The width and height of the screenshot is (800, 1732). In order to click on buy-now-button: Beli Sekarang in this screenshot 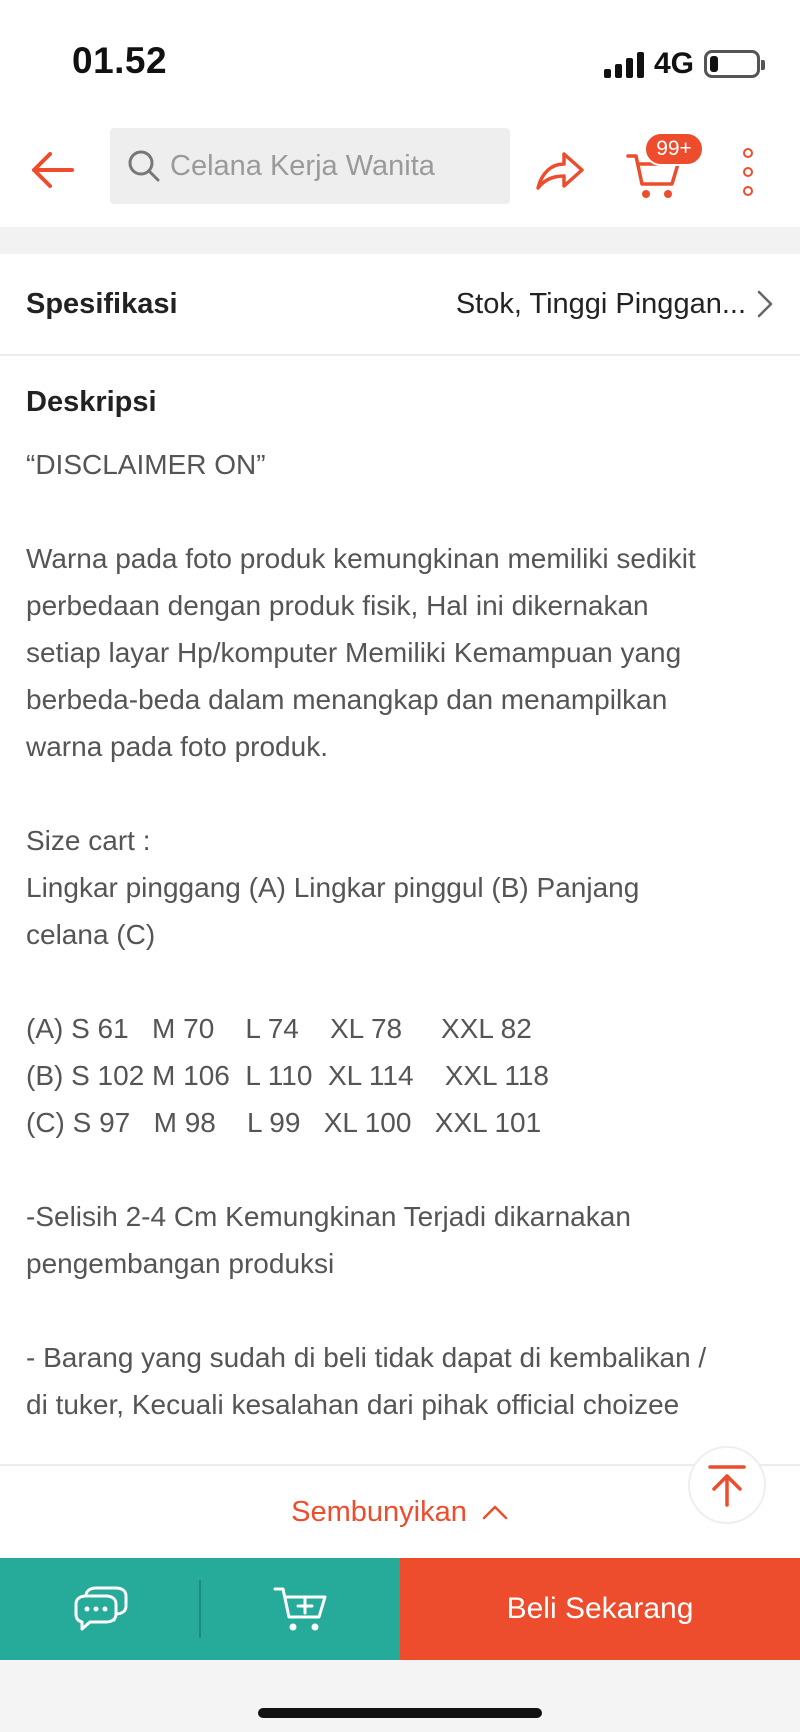, I will do `click(600, 1609)`.